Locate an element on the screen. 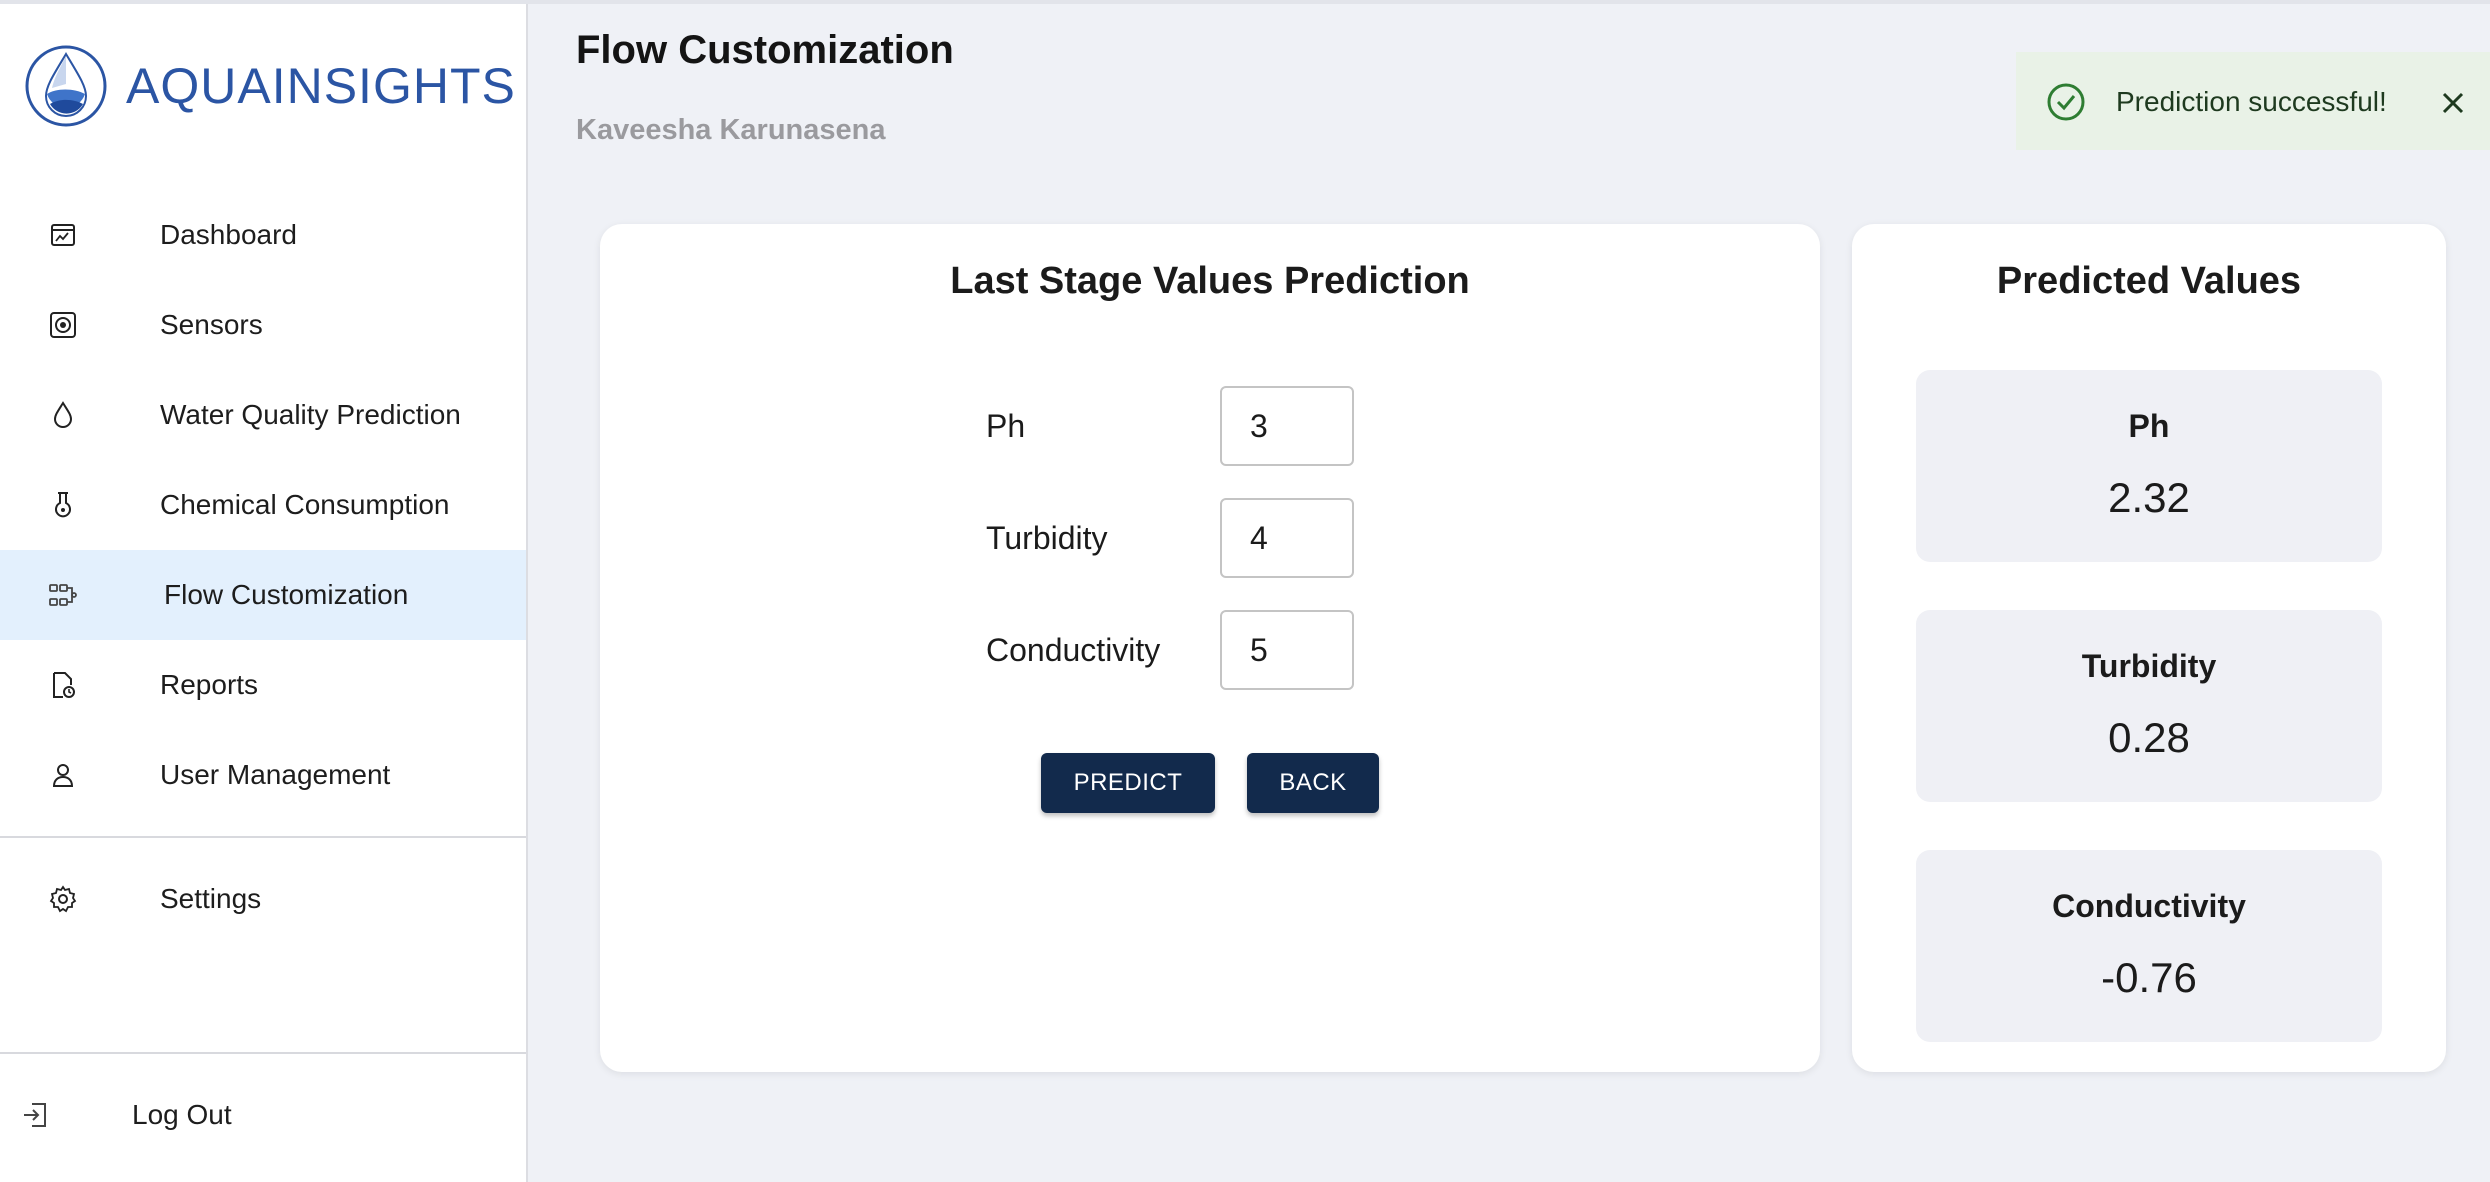 This screenshot has height=1182, width=2490. sidebar-item-flow-customization: Flow Customization is located at coordinates (263, 595).